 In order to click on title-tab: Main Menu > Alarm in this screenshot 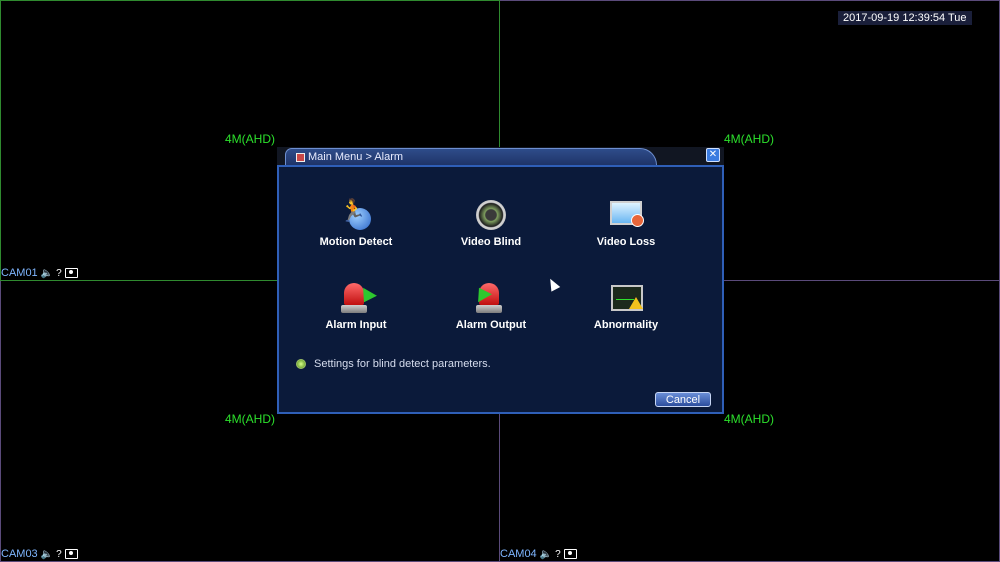, I will do `click(471, 156)`.